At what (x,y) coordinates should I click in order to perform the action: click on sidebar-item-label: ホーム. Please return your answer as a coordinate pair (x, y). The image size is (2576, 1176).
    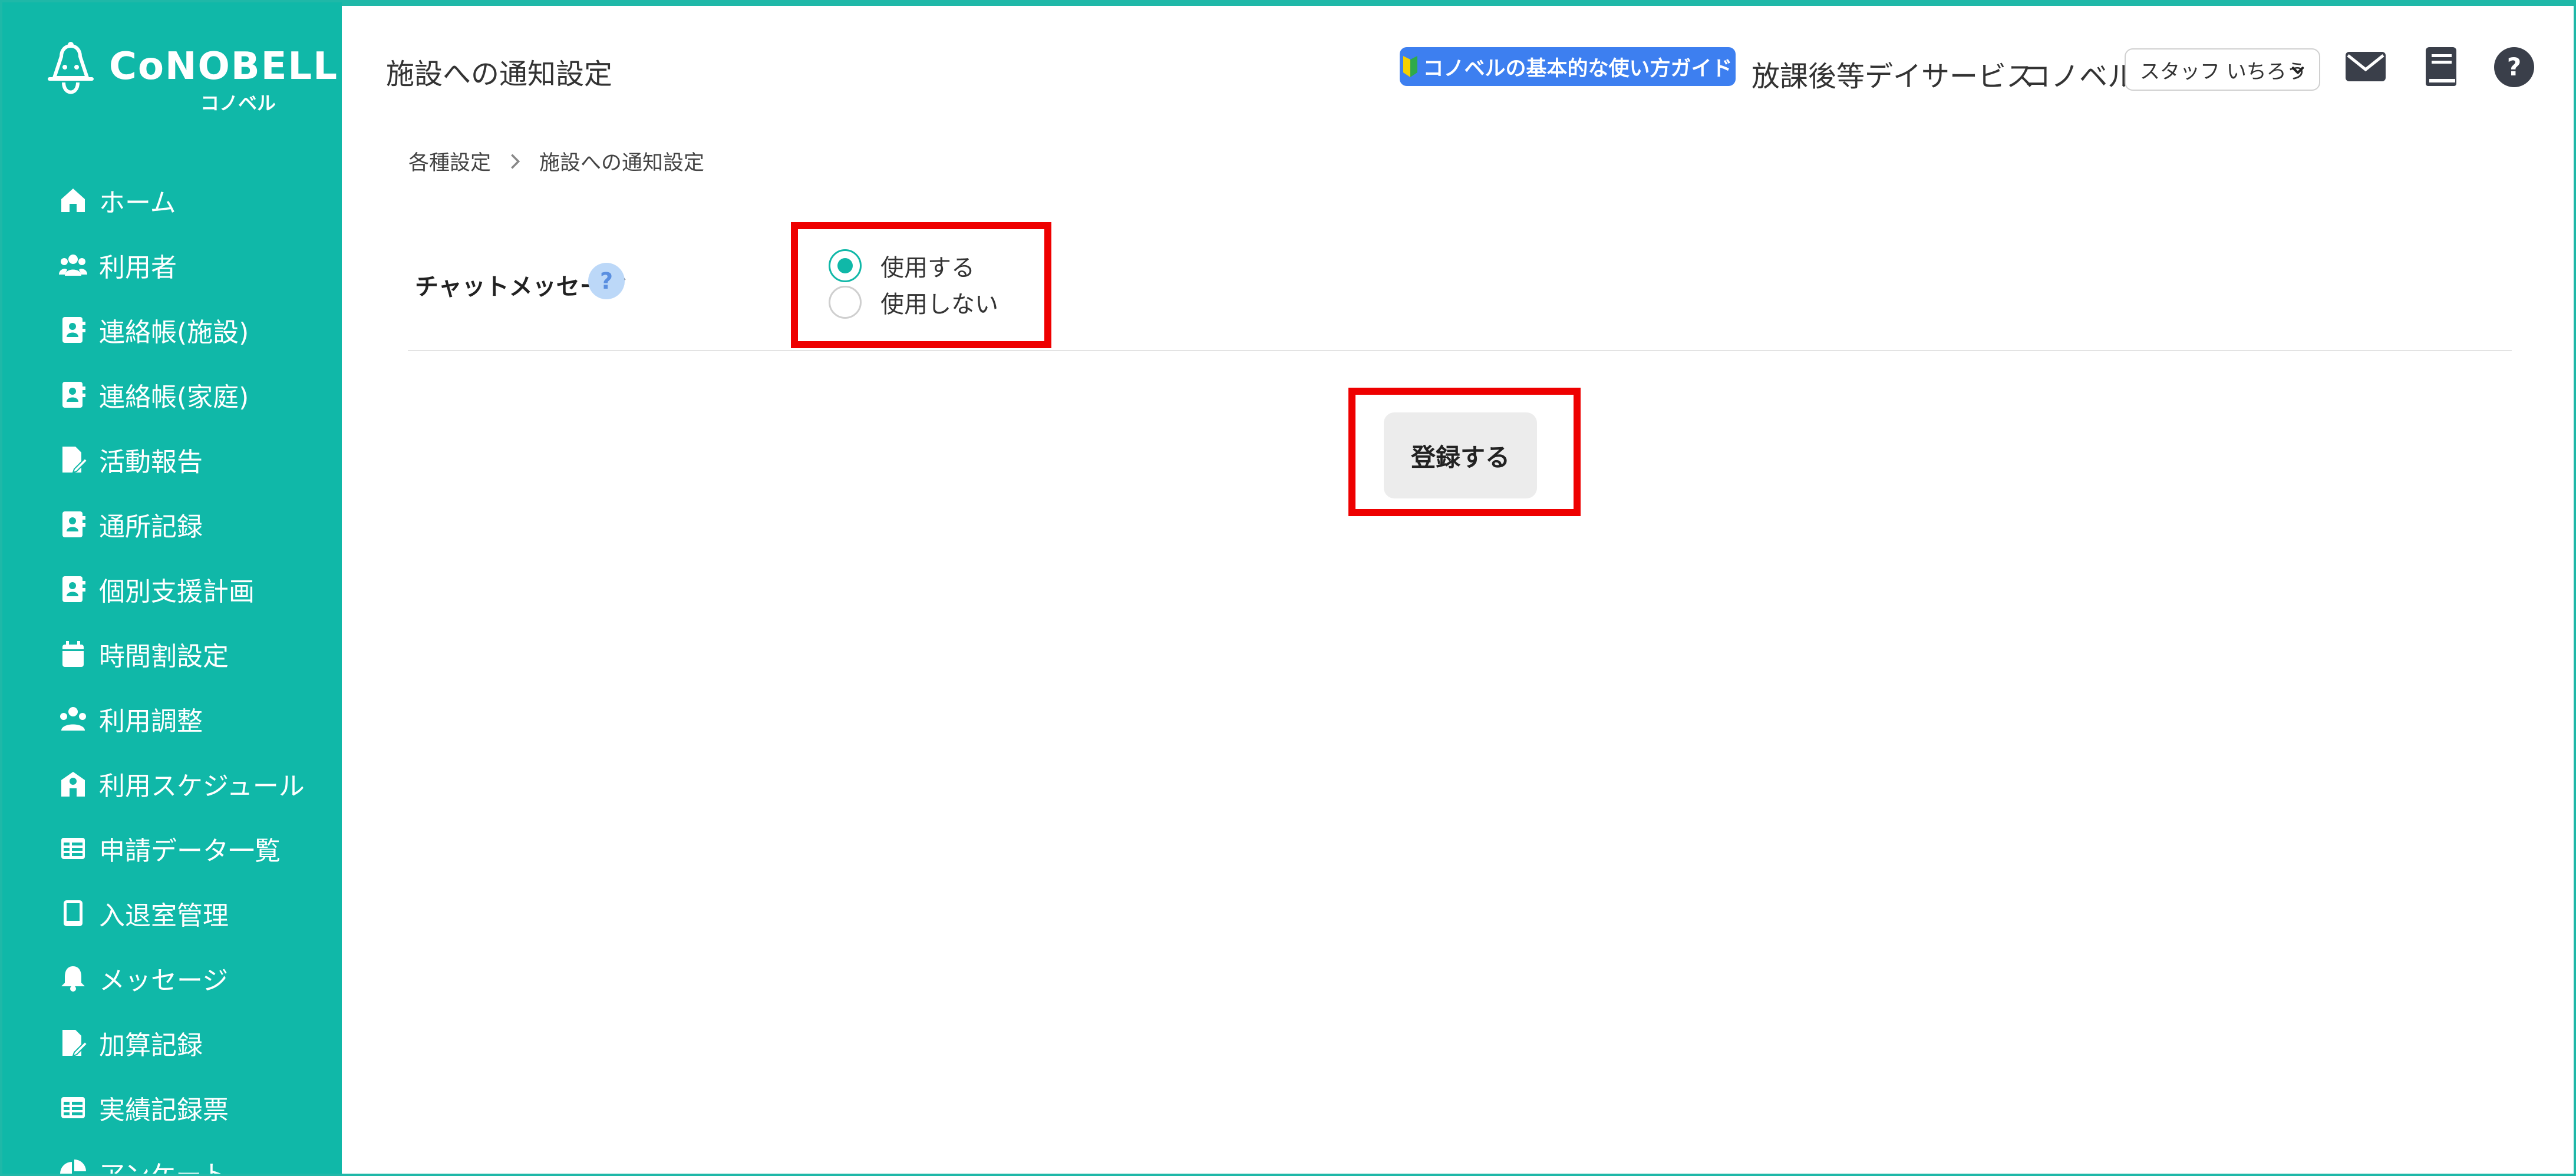
    Looking at the image, I should click on (138, 203).